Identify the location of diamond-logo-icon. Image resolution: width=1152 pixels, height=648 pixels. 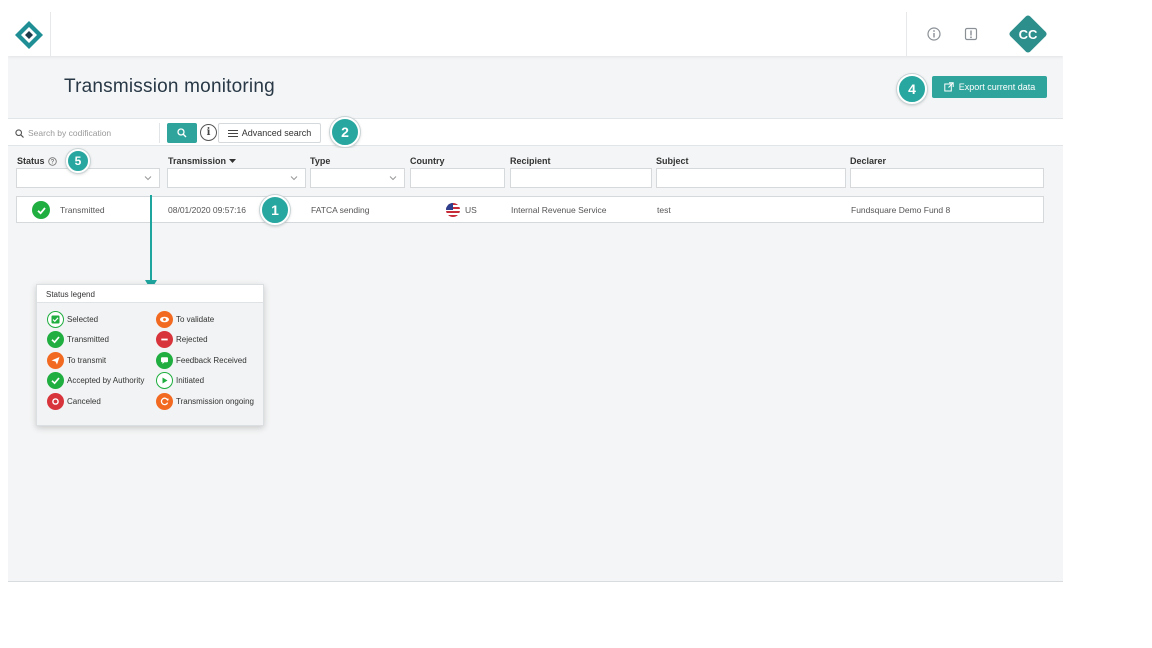
(29, 35).